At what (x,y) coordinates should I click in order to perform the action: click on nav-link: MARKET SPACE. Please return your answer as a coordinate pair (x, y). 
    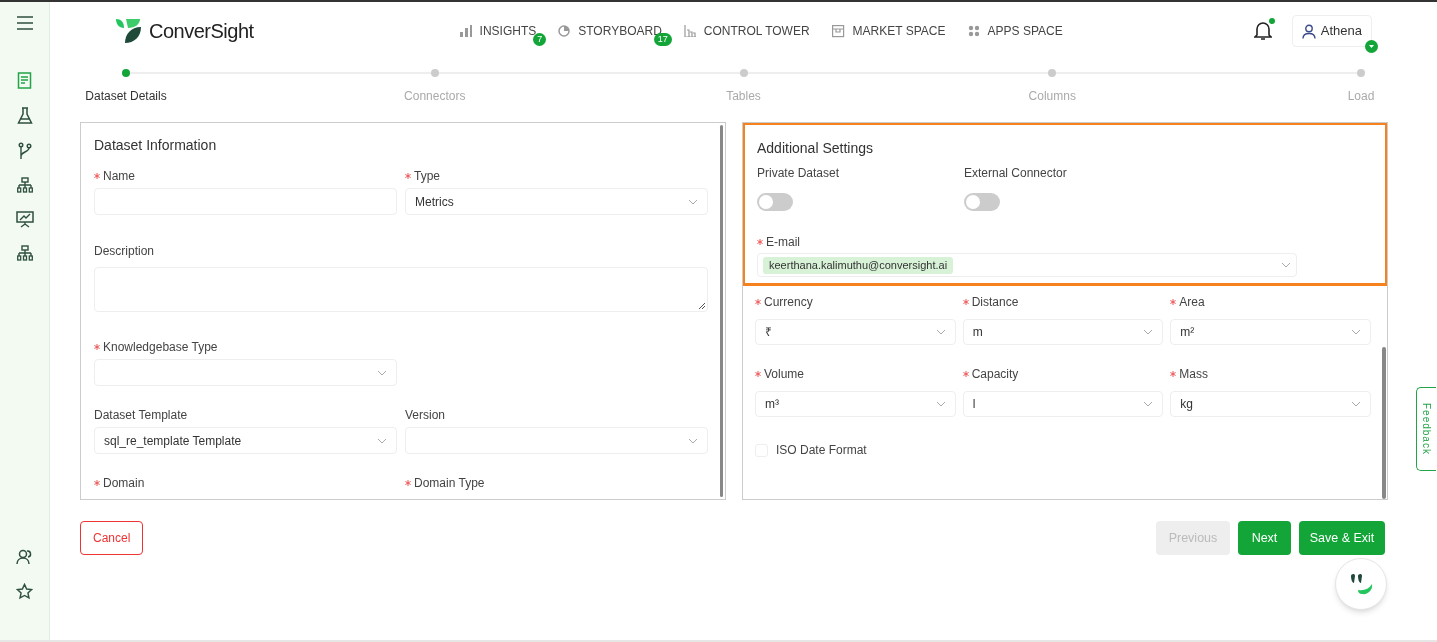
    Looking at the image, I should click on (888, 31).